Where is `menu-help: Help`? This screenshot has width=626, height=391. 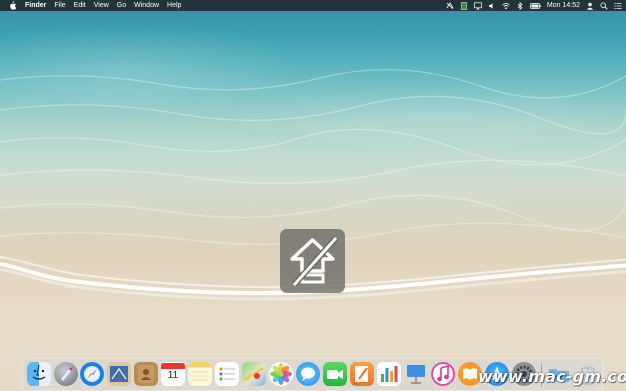 menu-help: Help is located at coordinates (174, 5).